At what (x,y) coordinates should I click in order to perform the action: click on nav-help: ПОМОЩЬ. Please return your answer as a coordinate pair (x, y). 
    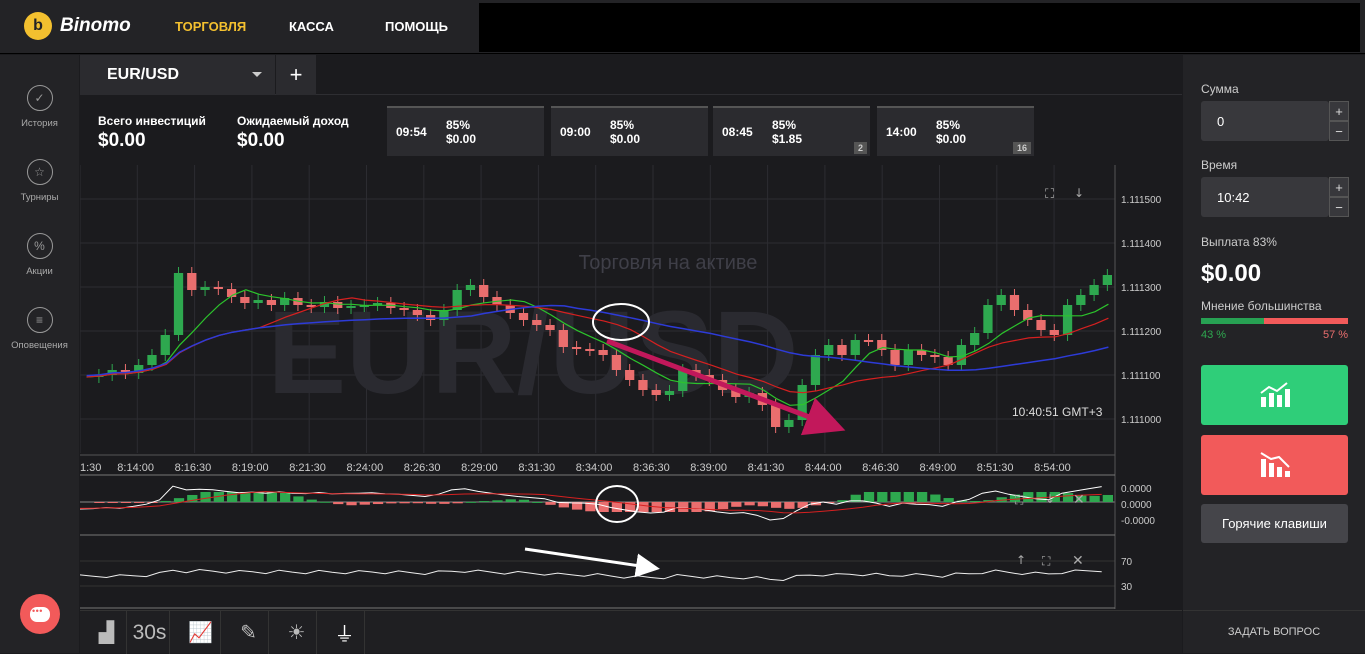
    Looking at the image, I should click on (416, 26).